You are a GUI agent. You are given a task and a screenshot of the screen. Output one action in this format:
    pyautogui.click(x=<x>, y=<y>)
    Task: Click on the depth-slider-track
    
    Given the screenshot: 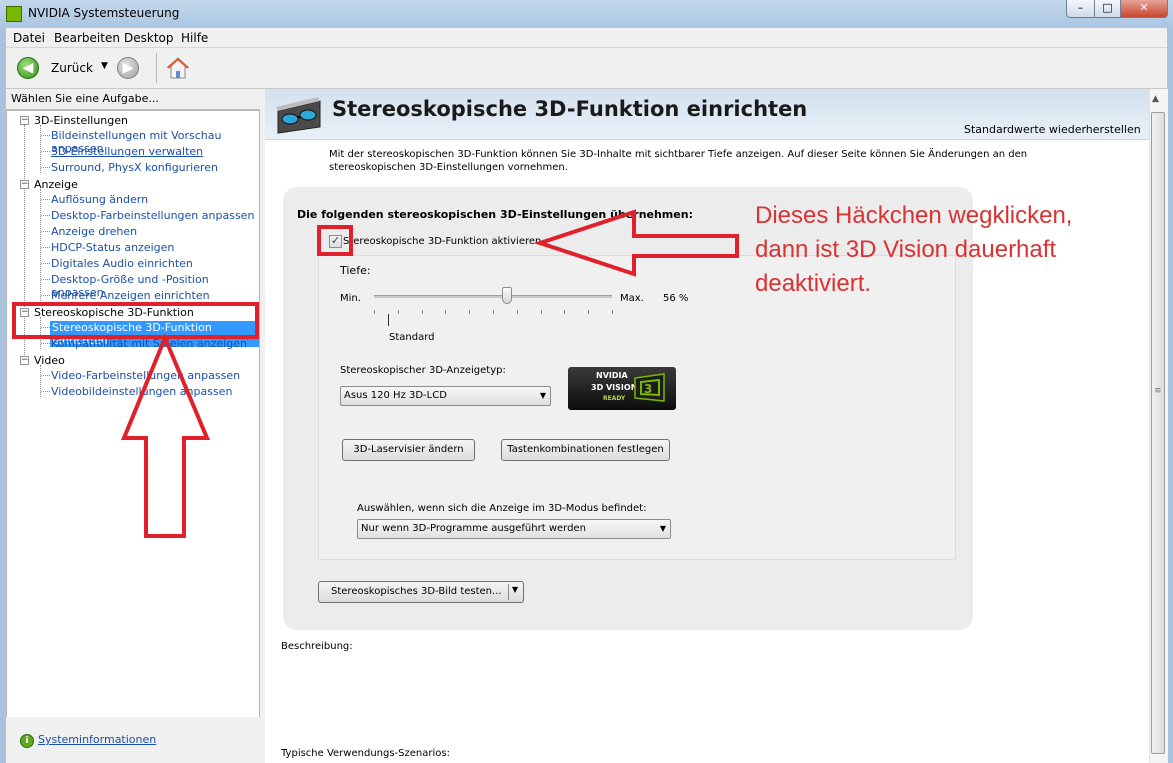 What is the action you would take?
    pyautogui.click(x=493, y=296)
    